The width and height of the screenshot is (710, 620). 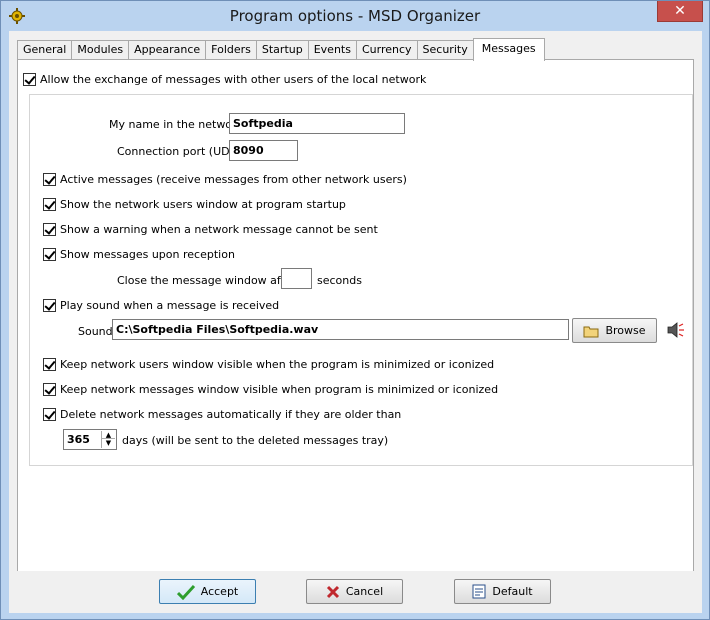 I want to click on cancel-label: Cancel, so click(x=364, y=591).